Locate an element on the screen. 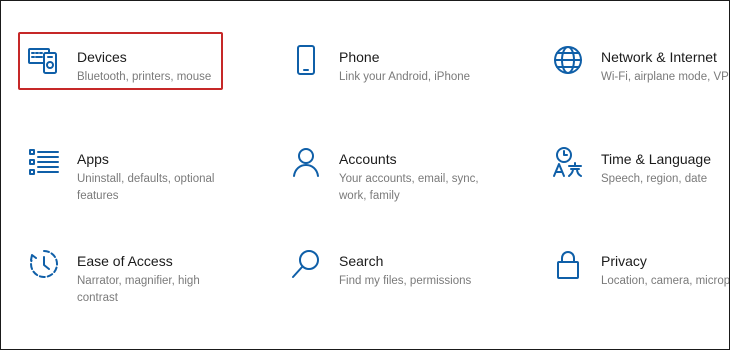 This screenshot has height=350, width=730. tile-time-language: Time & Language Speech, region, date is located at coordinates (636, 170).